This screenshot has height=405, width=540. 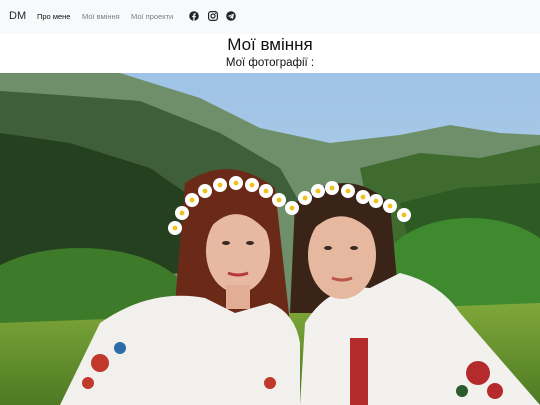 What do you see at coordinates (270, 17) in the screenshot?
I see `navbar: DM Про мене Мої вміння Мої проекти` at bounding box center [270, 17].